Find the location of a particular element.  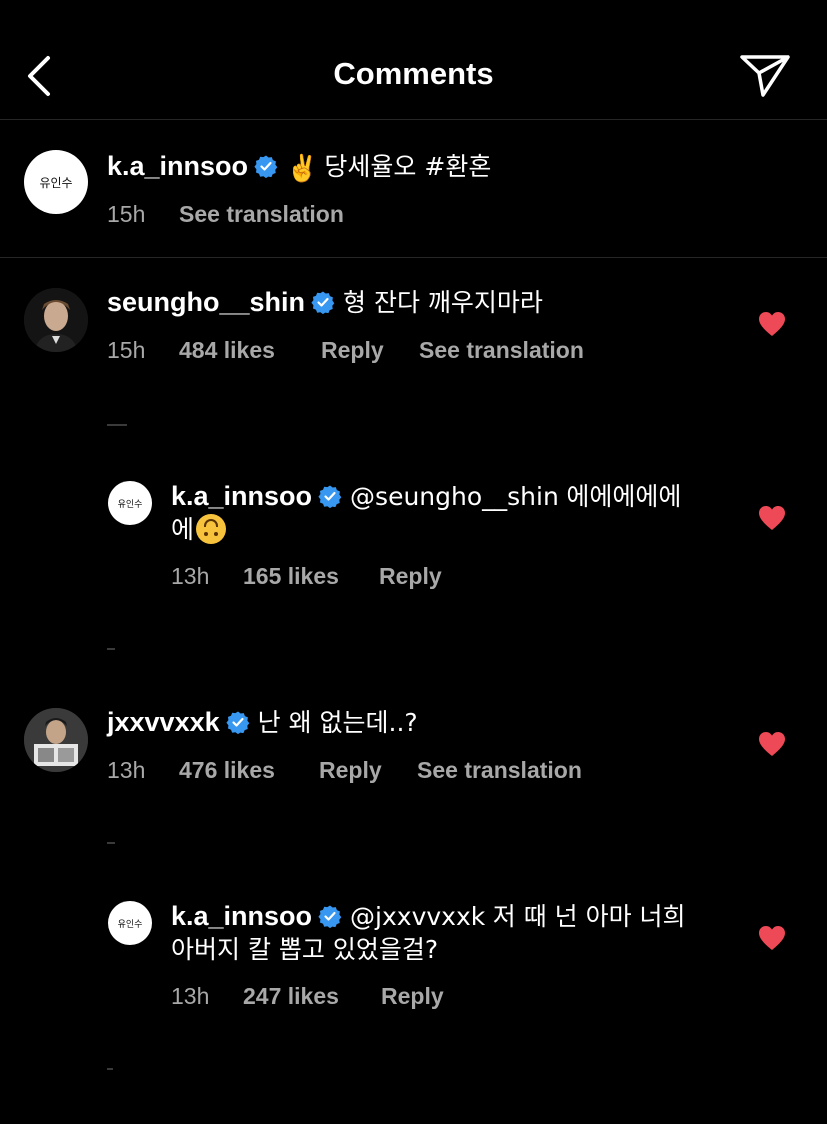

caption-text: 당세율오 #환혼 is located at coordinates (408, 166).